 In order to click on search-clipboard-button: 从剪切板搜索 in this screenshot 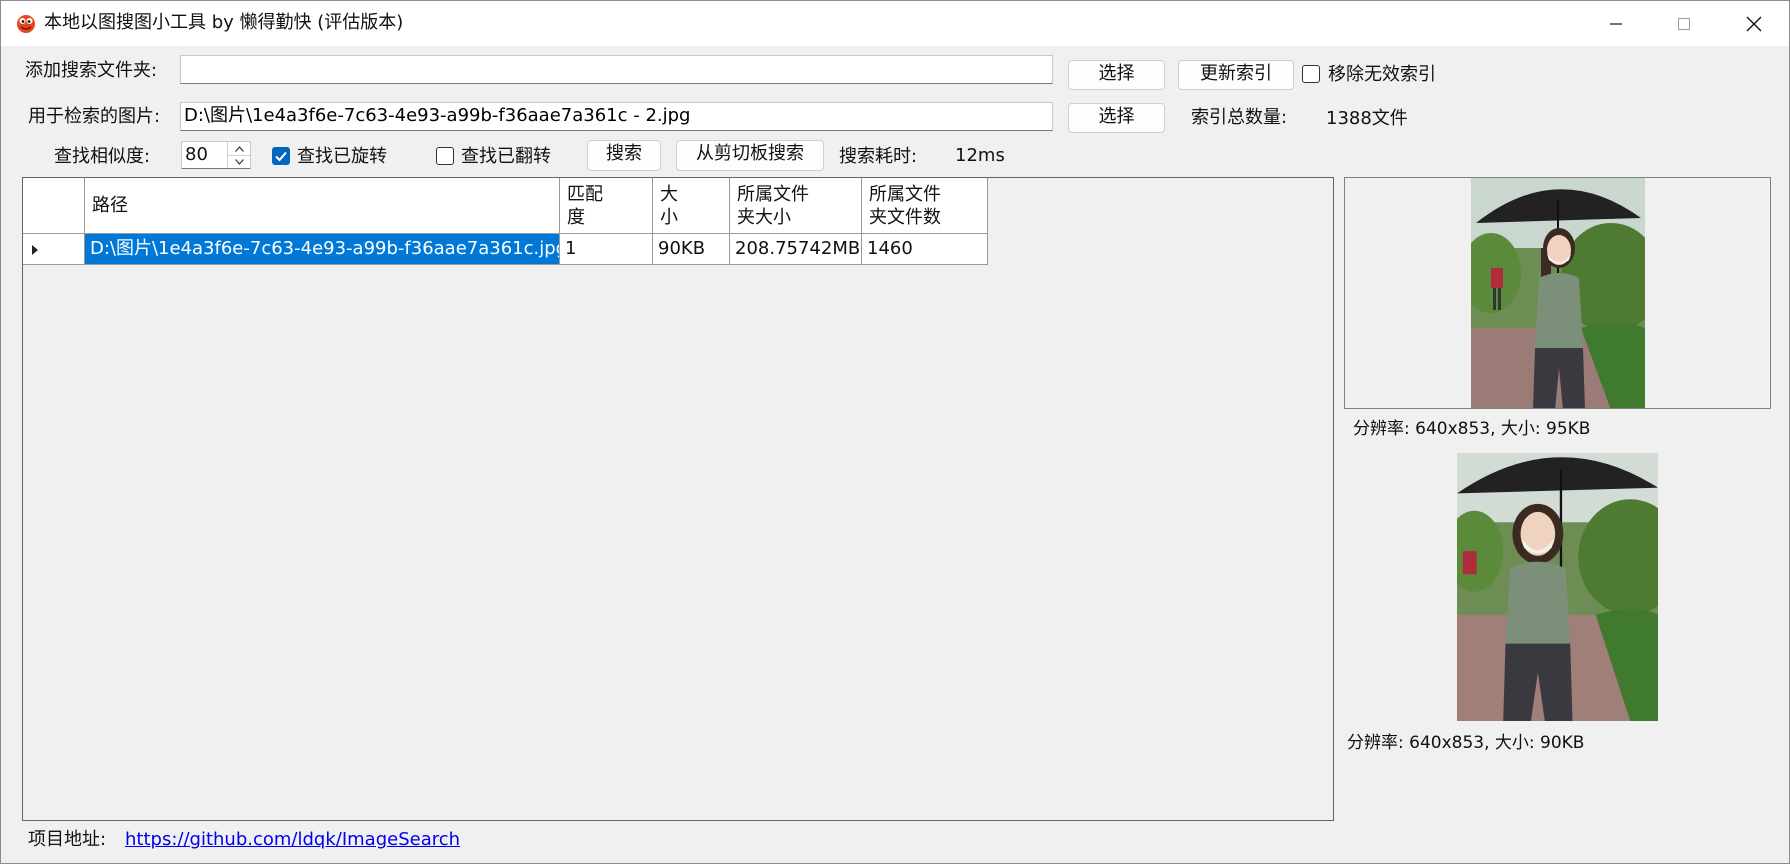, I will do `click(750, 155)`.